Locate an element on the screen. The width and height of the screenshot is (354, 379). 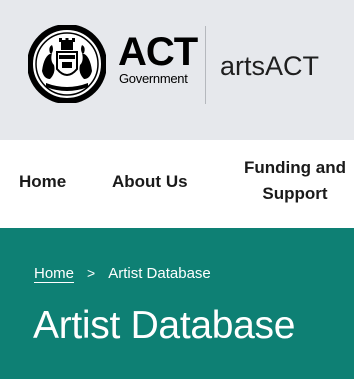
logo-wordmark-government: Government is located at coordinates (153, 78).